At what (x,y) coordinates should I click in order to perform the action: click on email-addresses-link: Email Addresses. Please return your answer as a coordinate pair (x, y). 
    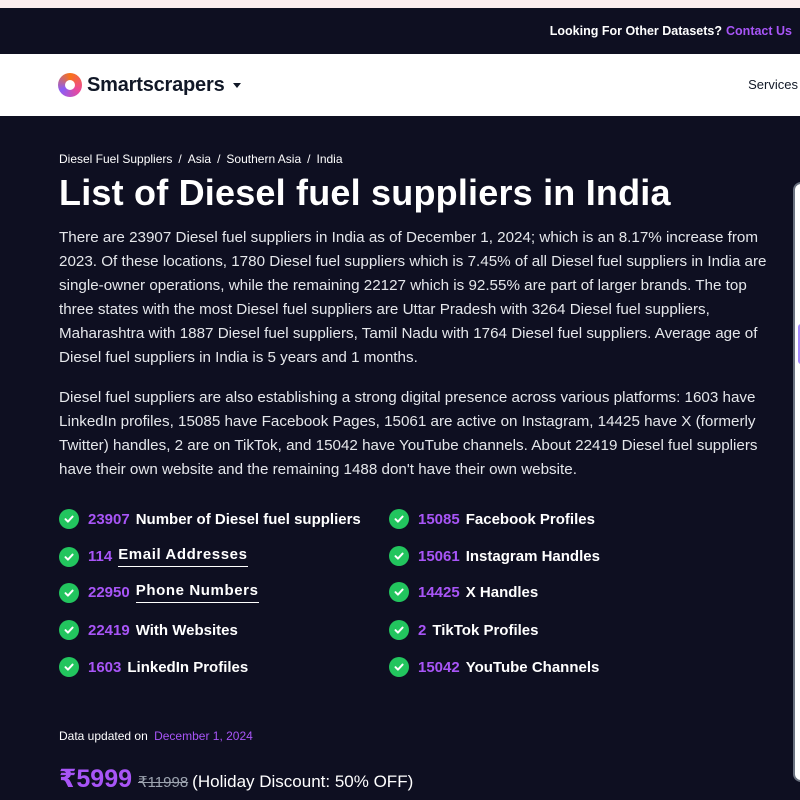
    Looking at the image, I should click on (183, 556).